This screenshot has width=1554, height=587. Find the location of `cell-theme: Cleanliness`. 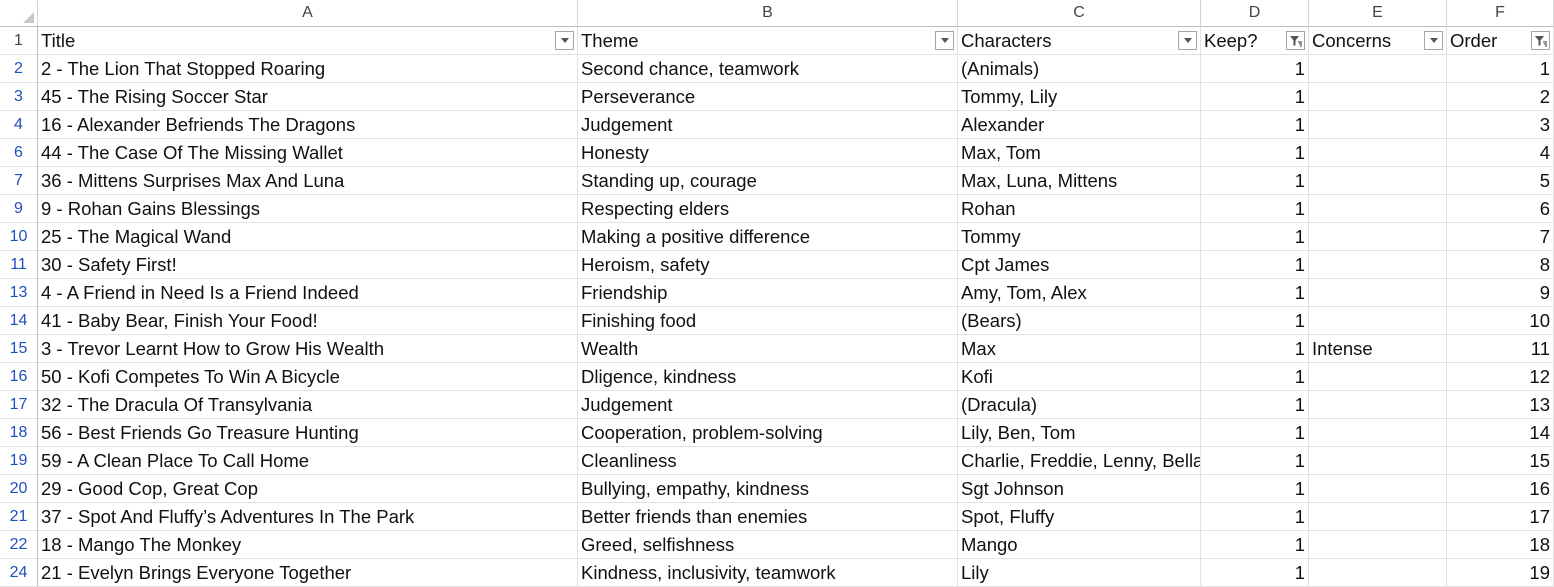

cell-theme: Cleanliness is located at coordinates (768, 461).